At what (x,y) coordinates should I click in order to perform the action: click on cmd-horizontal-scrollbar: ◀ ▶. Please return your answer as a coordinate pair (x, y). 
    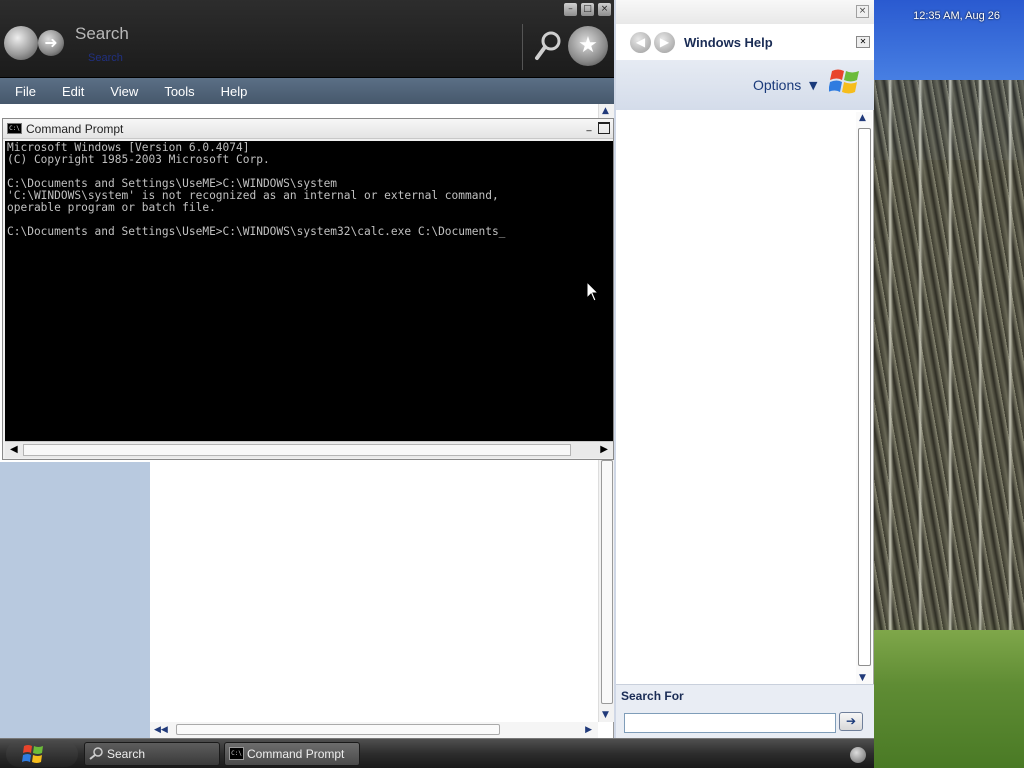
    Looking at the image, I should click on (309, 449).